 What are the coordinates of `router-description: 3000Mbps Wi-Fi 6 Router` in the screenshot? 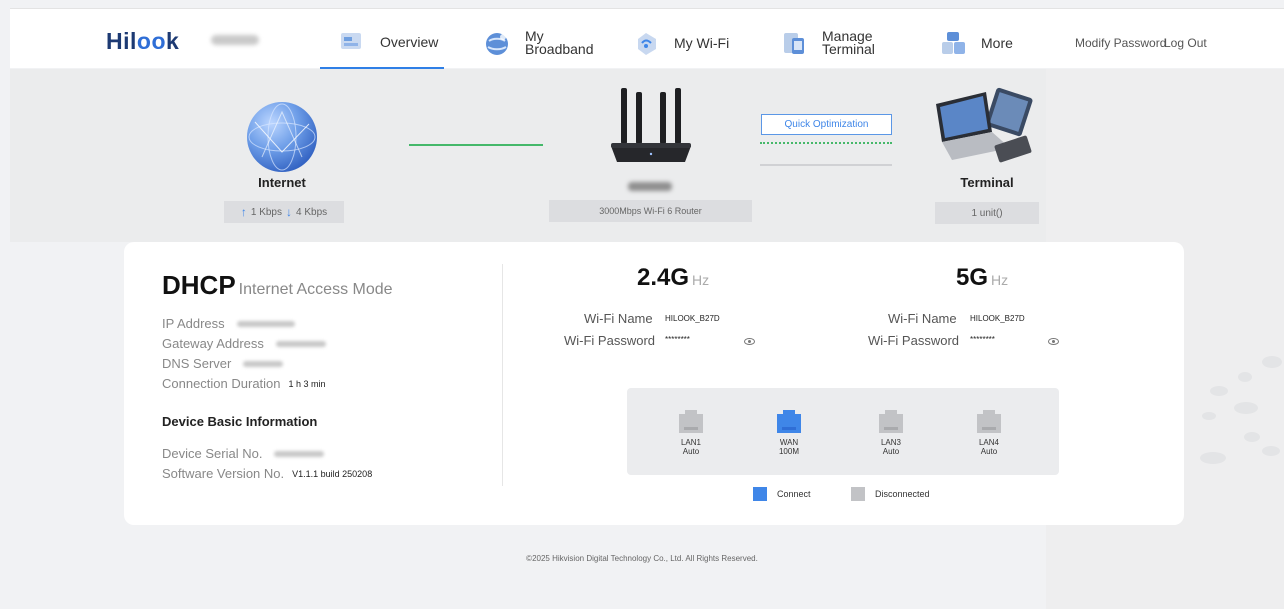 It's located at (650, 211).